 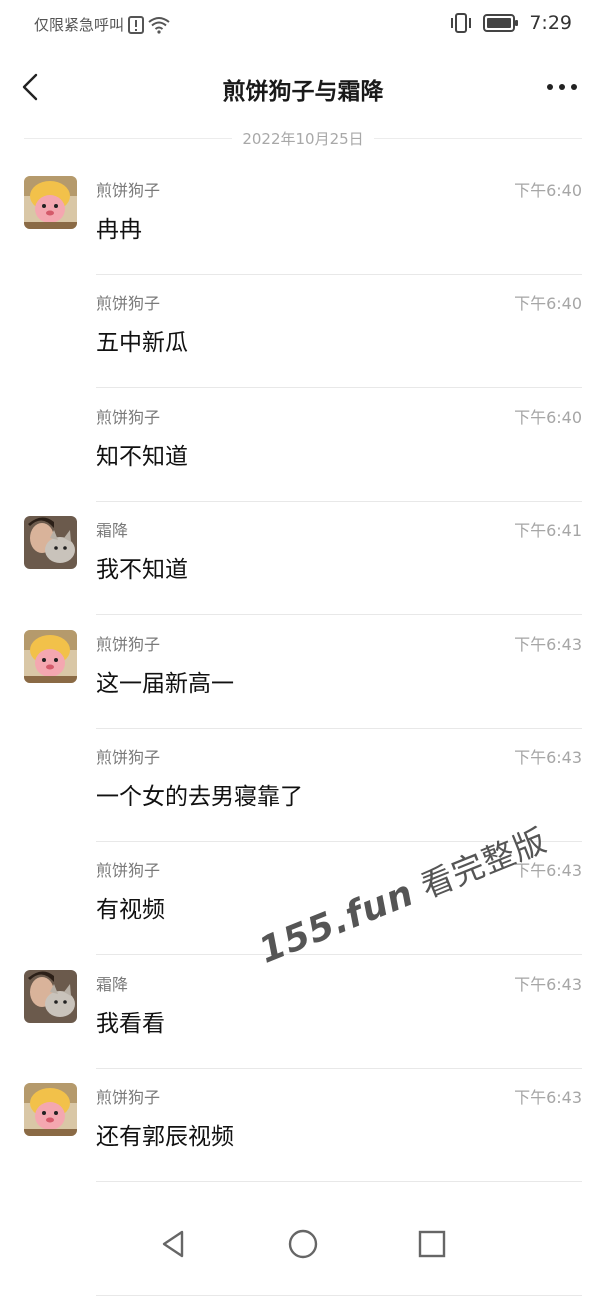 I want to click on message-text: 还有郭辰视频, so click(x=165, y=1137).